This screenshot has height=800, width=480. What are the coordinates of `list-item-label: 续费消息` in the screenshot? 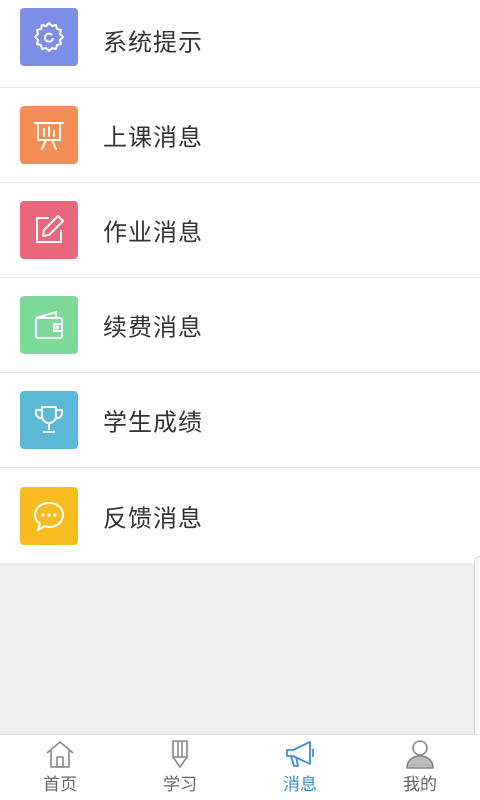 It's located at (153, 327).